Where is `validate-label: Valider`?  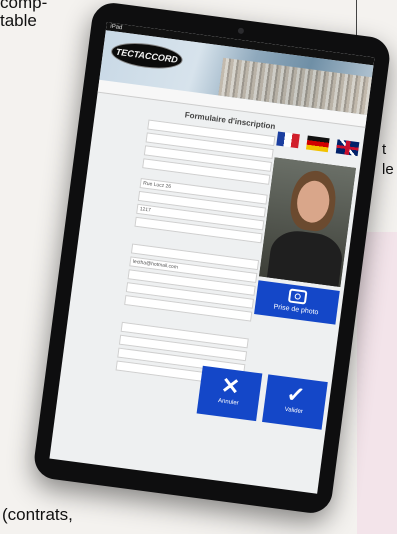
validate-label: Valider is located at coordinates (294, 411).